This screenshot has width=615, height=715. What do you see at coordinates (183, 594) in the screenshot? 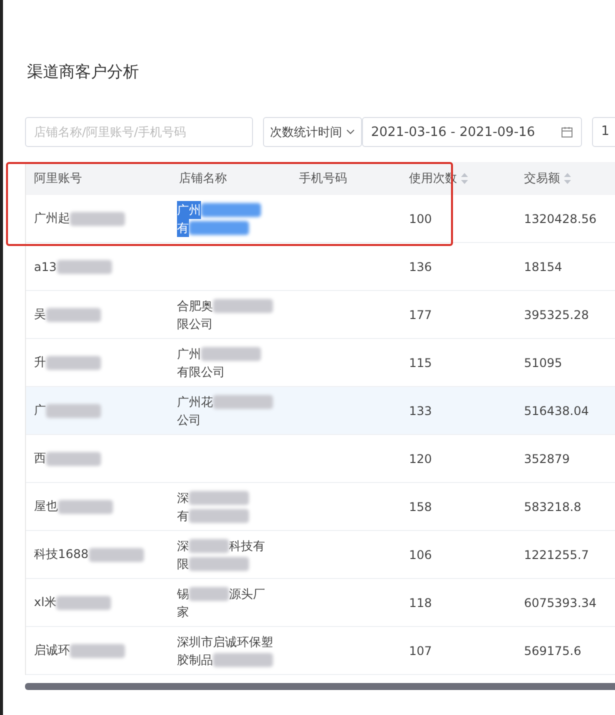
I see `table-cell-text: 锡` at bounding box center [183, 594].